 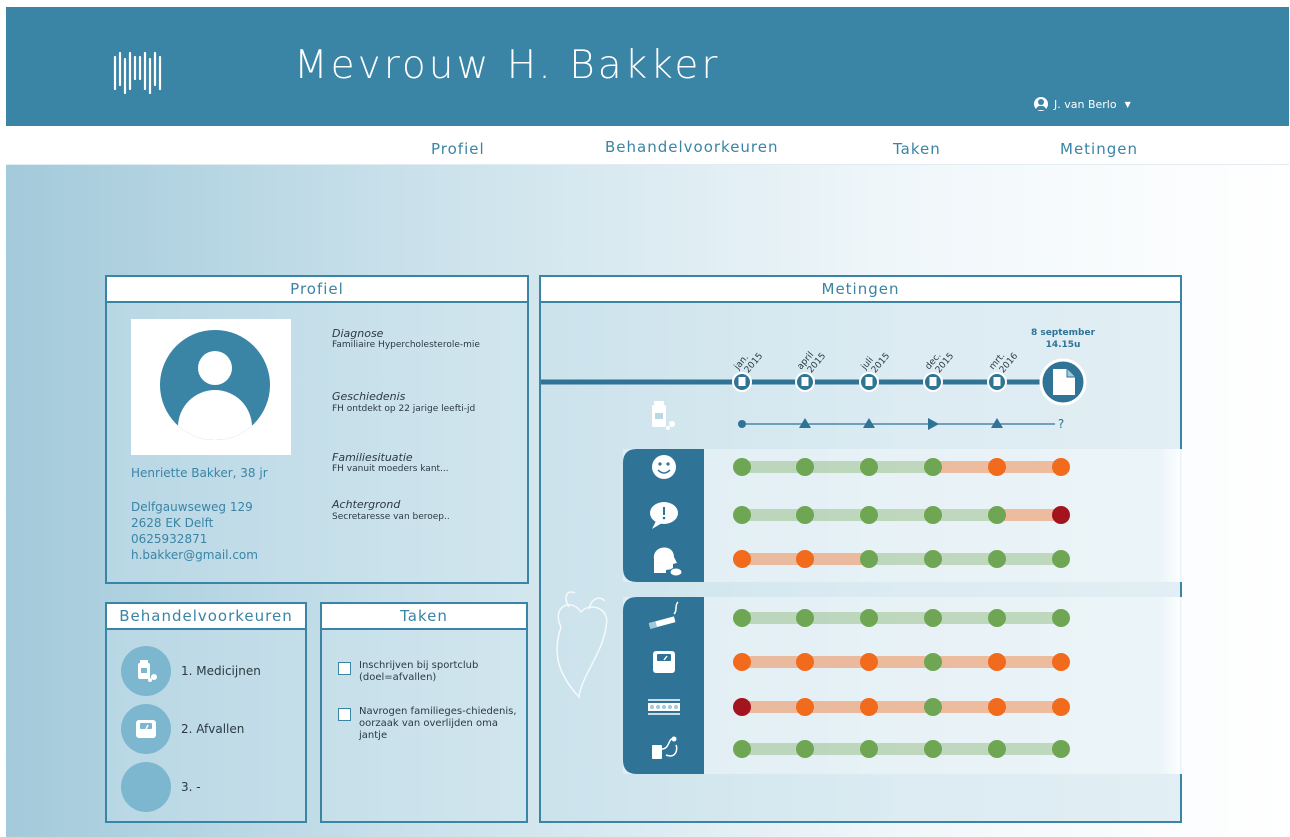 I want to click on tab-metingen: Metingen, so click(x=1099, y=149).